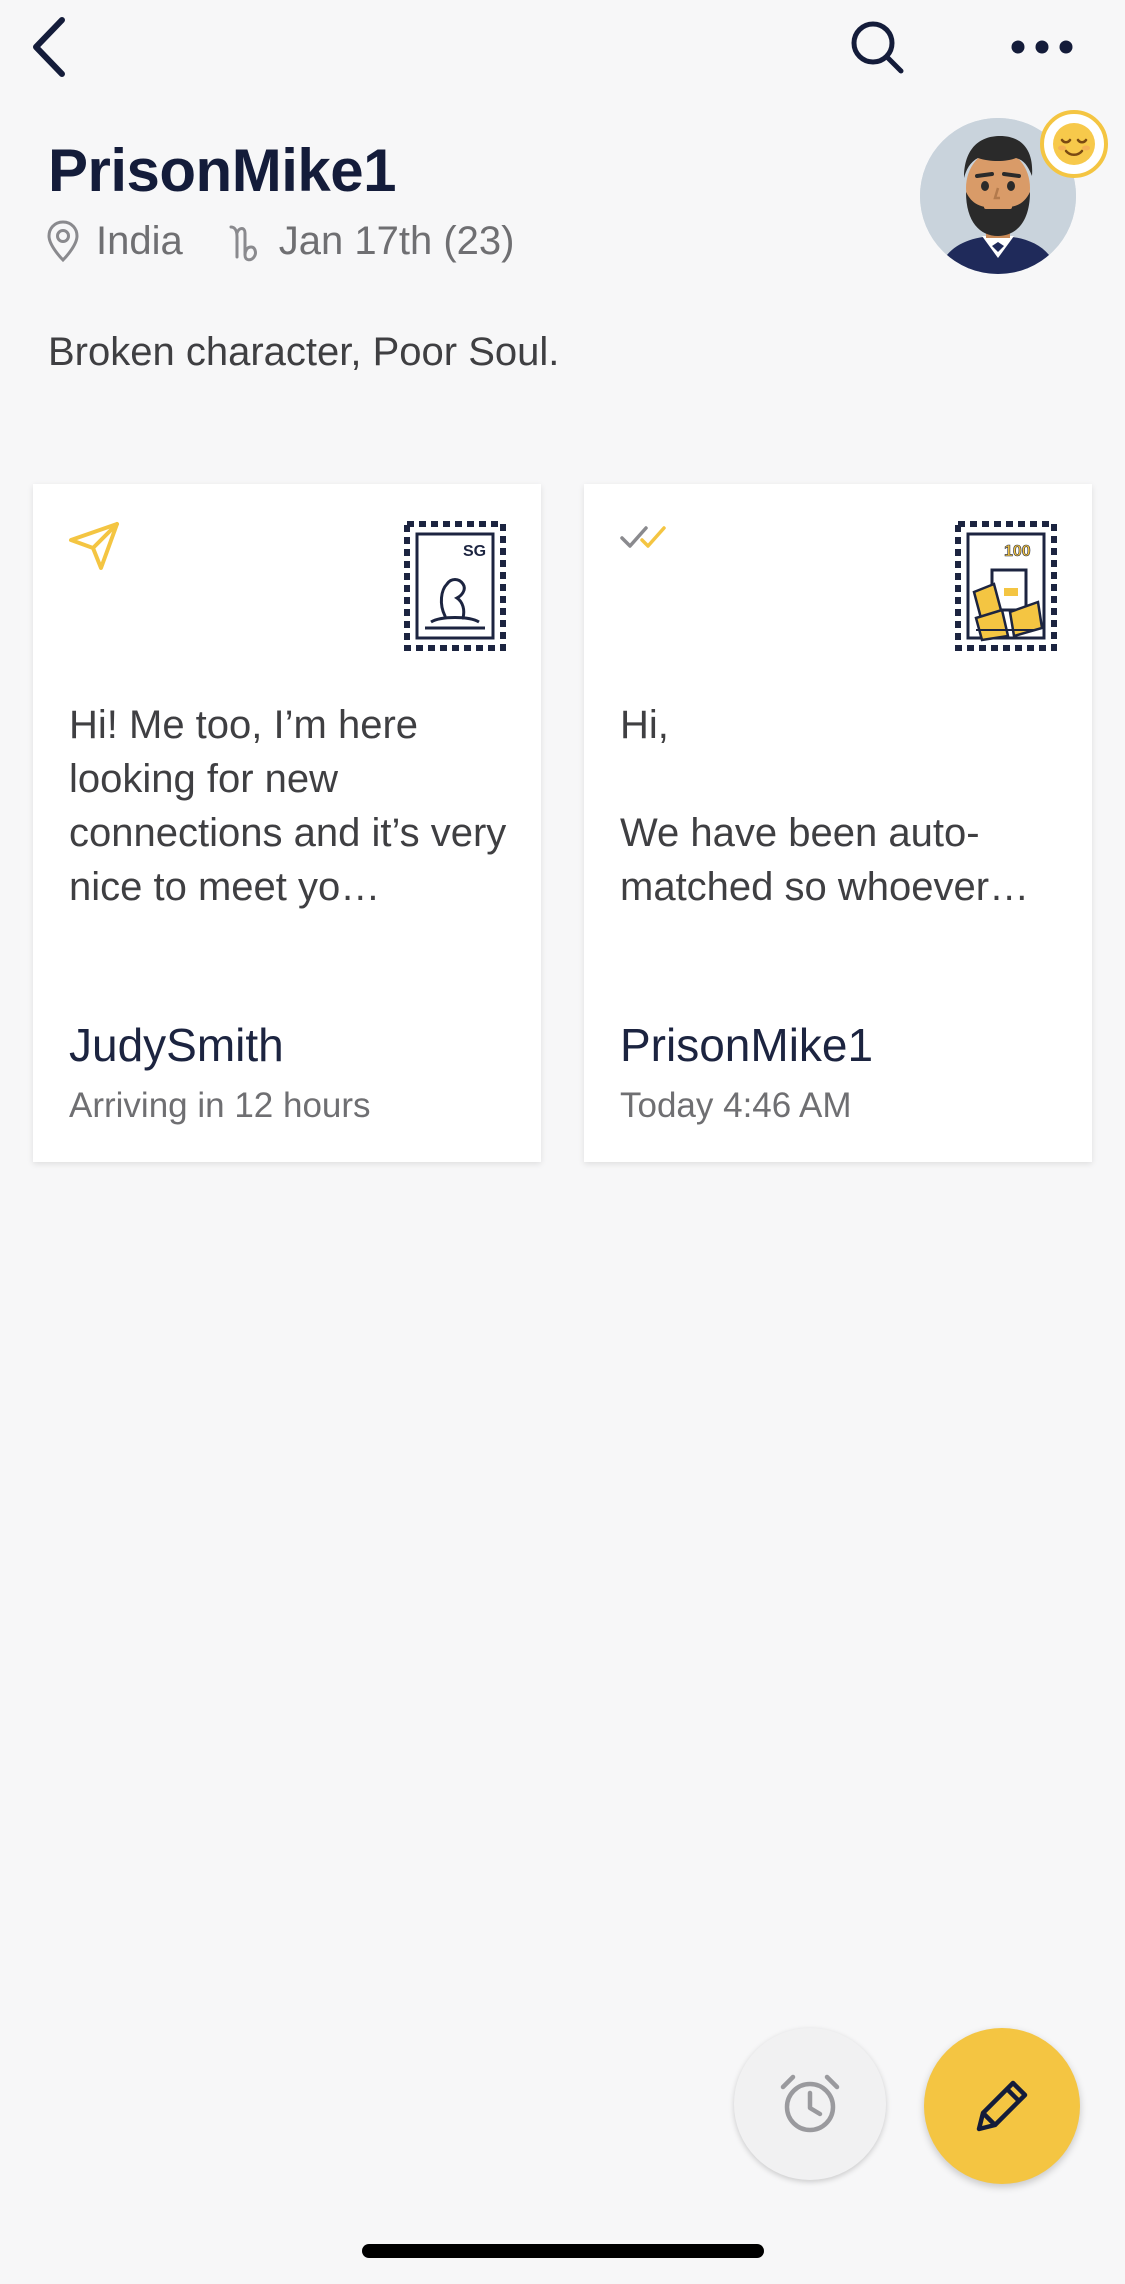 This screenshot has height=2284, width=1125. I want to click on 100-letters-stamp-icon: 100, so click(1006, 586).